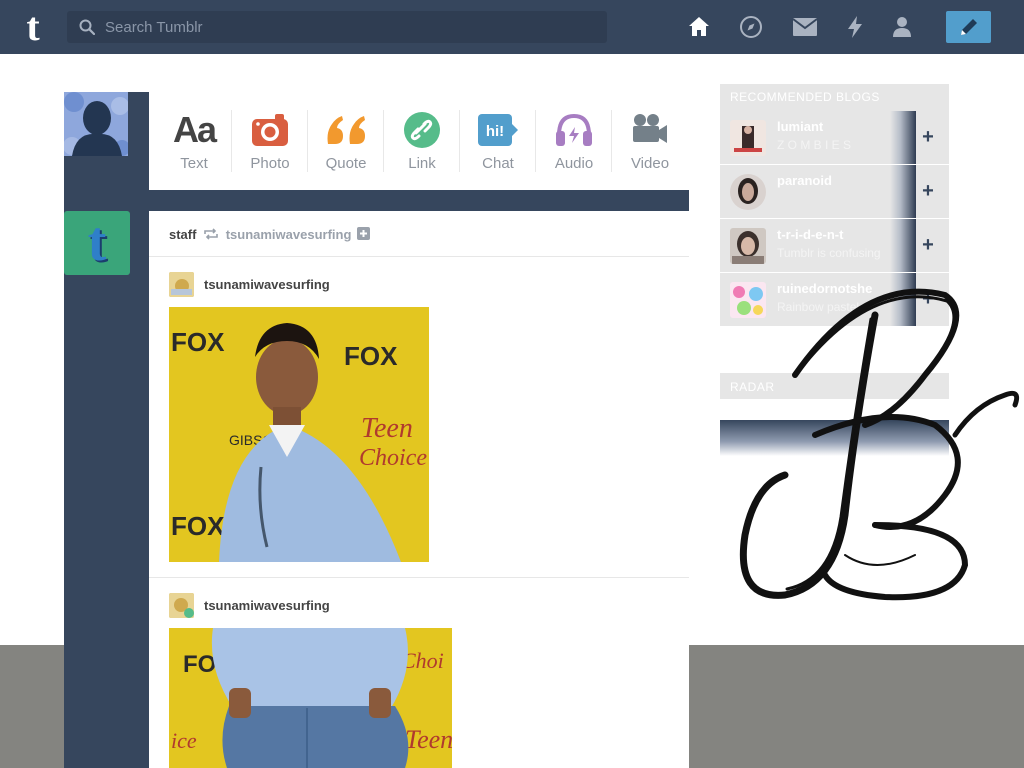 This screenshot has width=1024, height=768. What do you see at coordinates (902, 27) in the screenshot?
I see `account-icon` at bounding box center [902, 27].